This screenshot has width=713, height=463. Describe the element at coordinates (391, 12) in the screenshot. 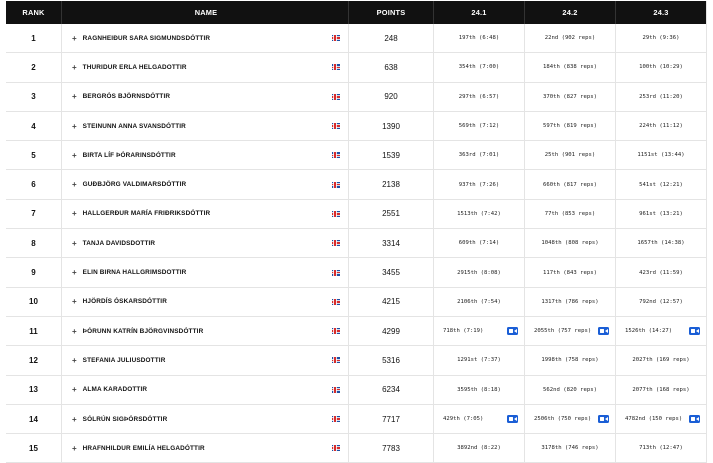

I see `col-points-header: POINTS` at that location.